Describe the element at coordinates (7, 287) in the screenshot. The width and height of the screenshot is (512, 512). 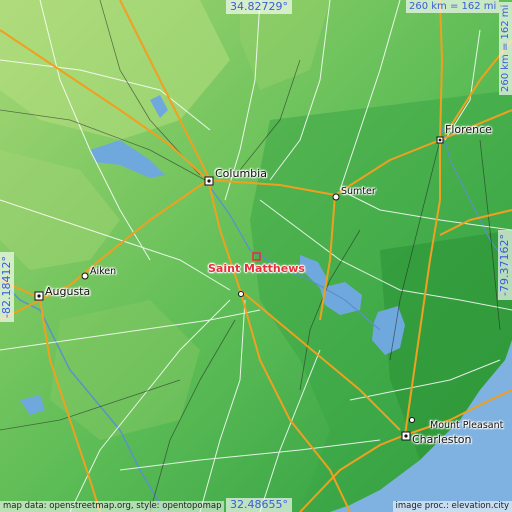
I see `coord-left: -82.18412°` at that location.